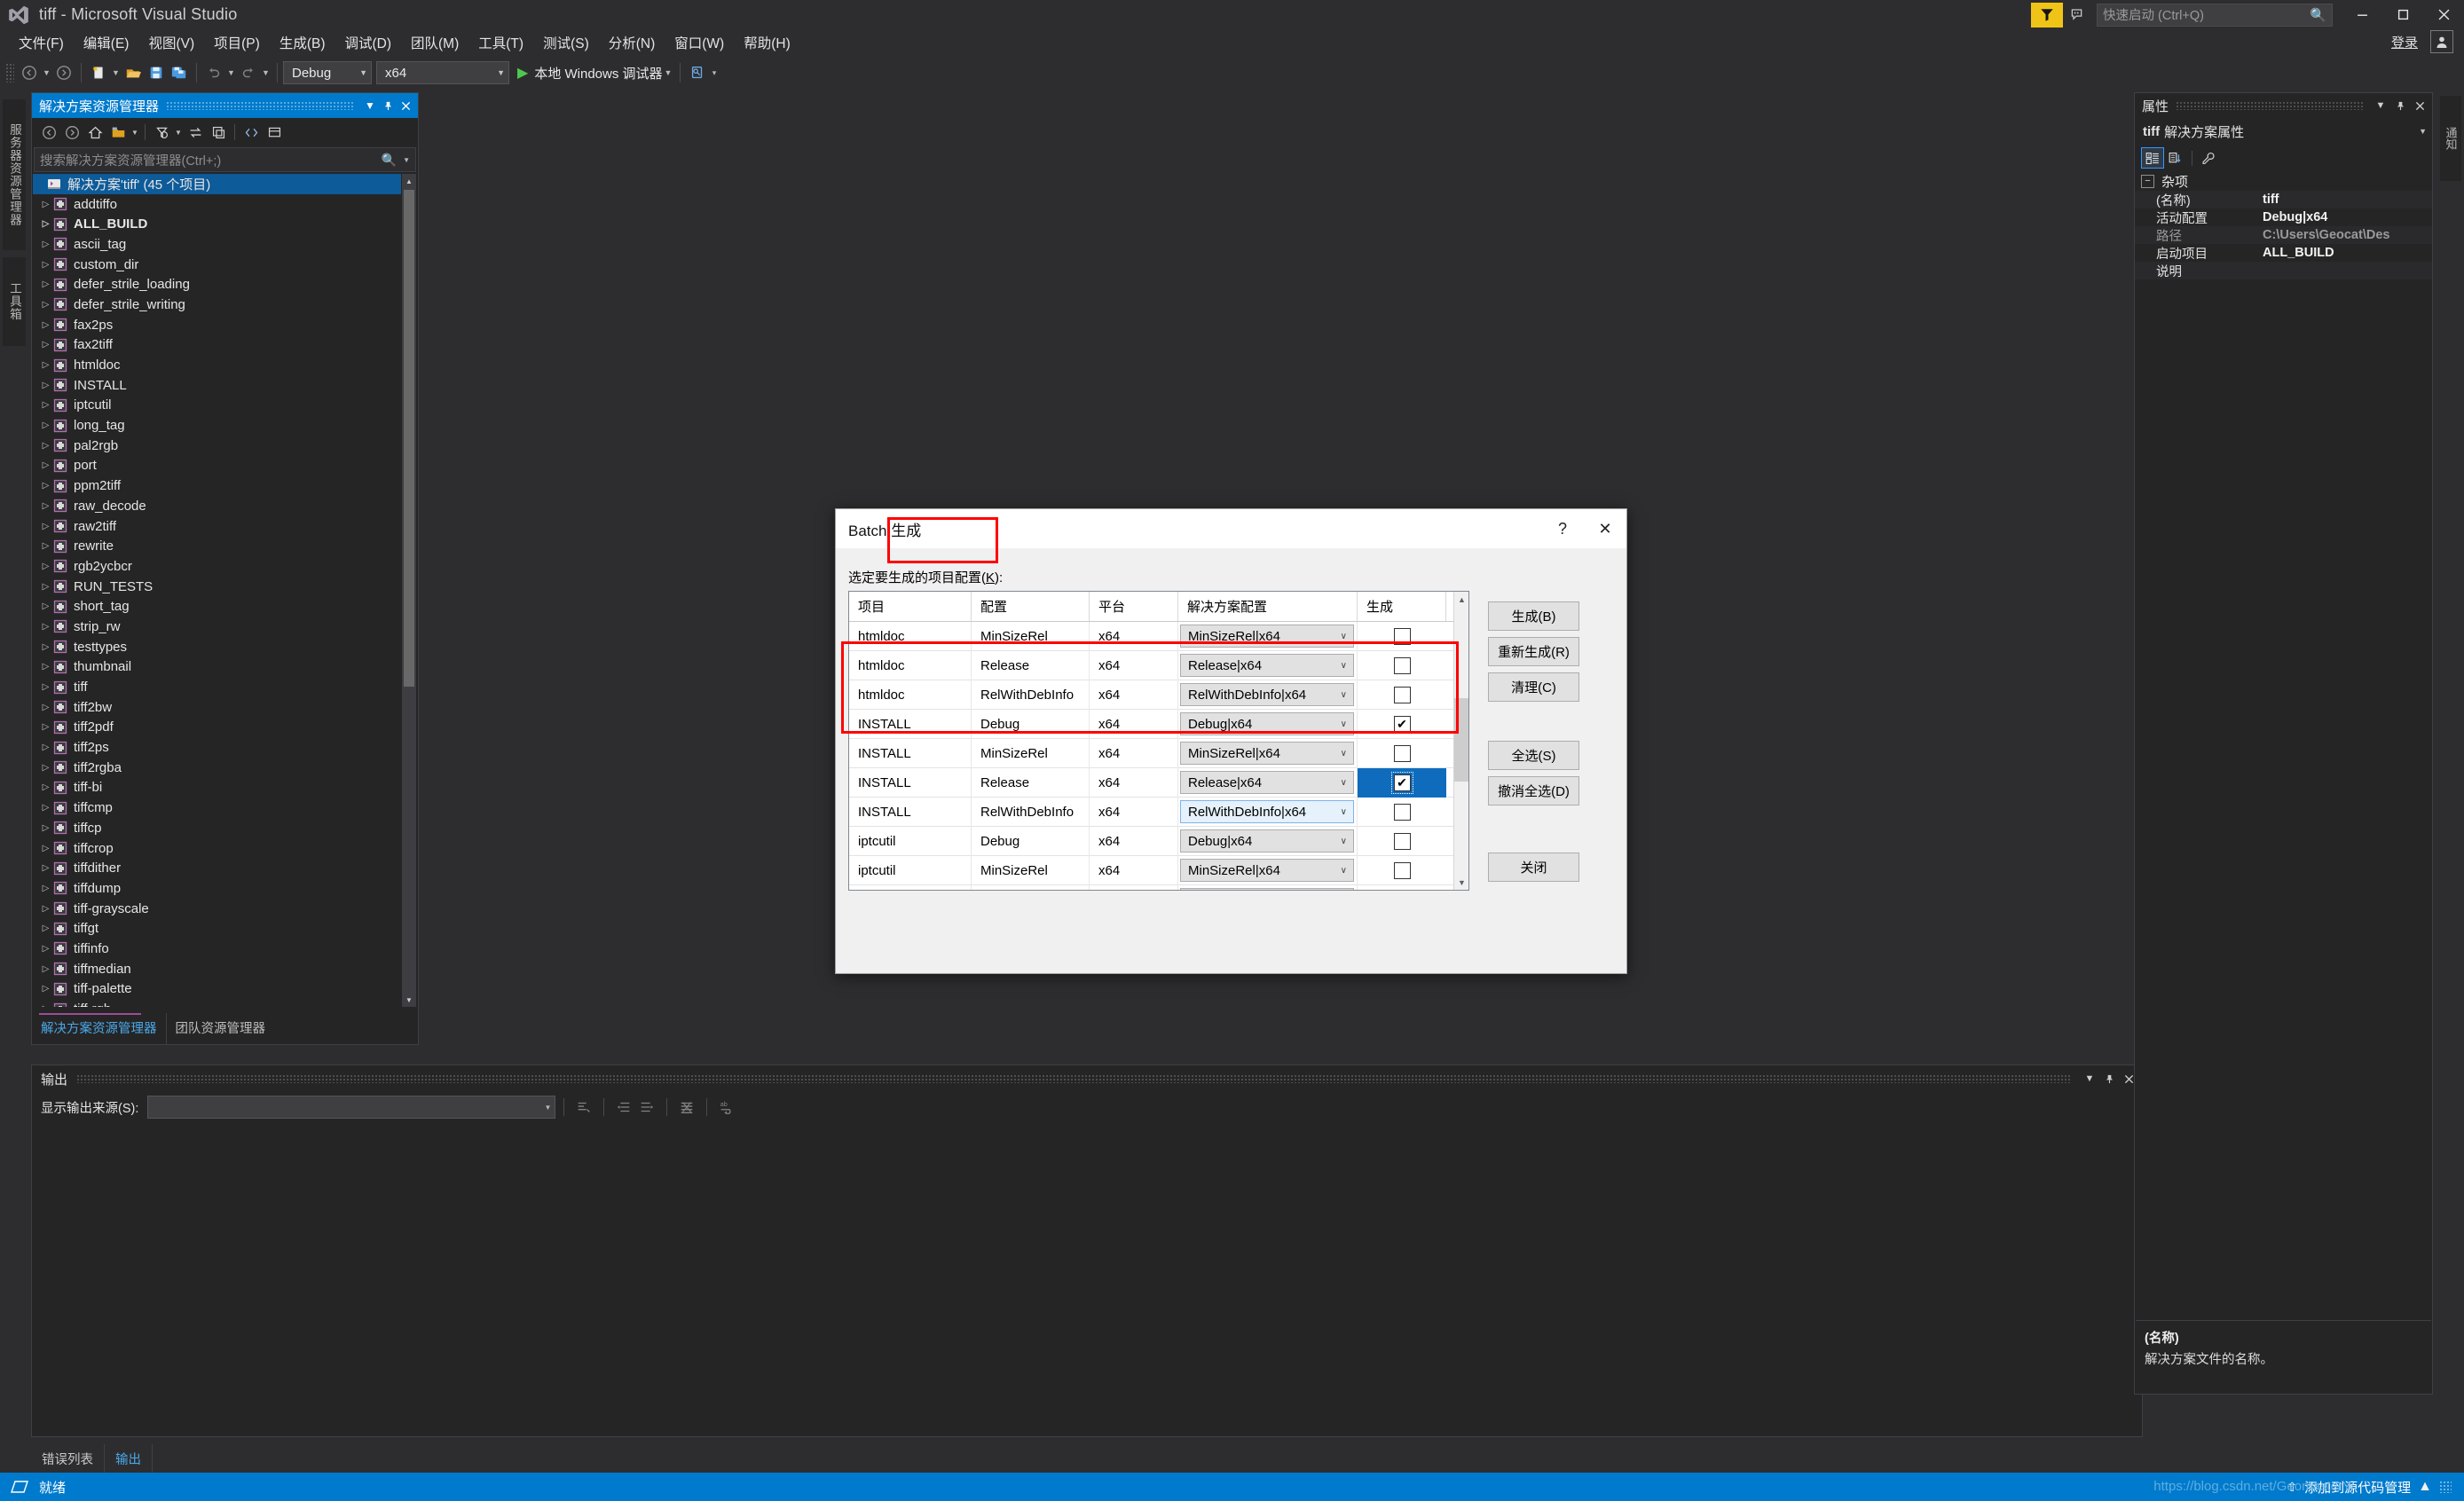 The width and height of the screenshot is (2464, 1501). I want to click on tree-item: ▷ thumbnail, so click(217, 667).